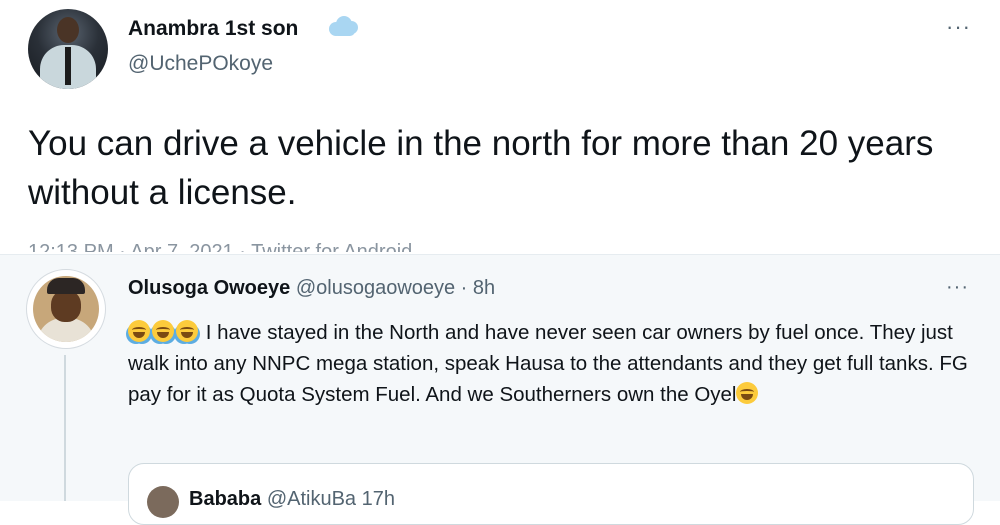 This screenshot has height=525, width=1000. I want to click on quoted-author-handle: @AtikuBa 17h, so click(330, 499).